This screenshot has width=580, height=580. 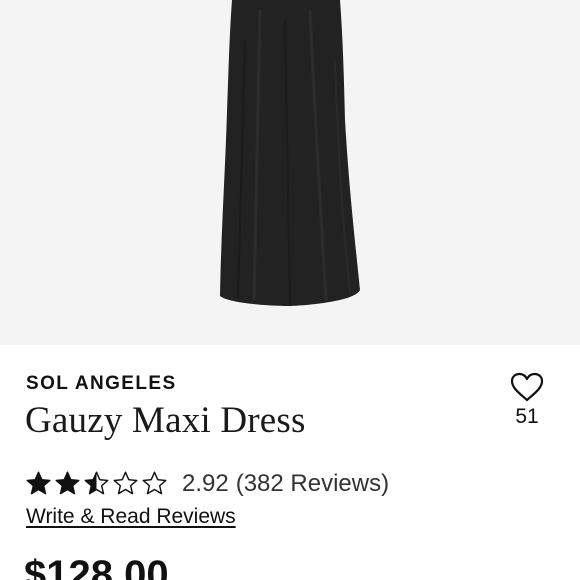 What do you see at coordinates (131, 517) in the screenshot?
I see `write-read-reviews-link: Write & Read Reviews` at bounding box center [131, 517].